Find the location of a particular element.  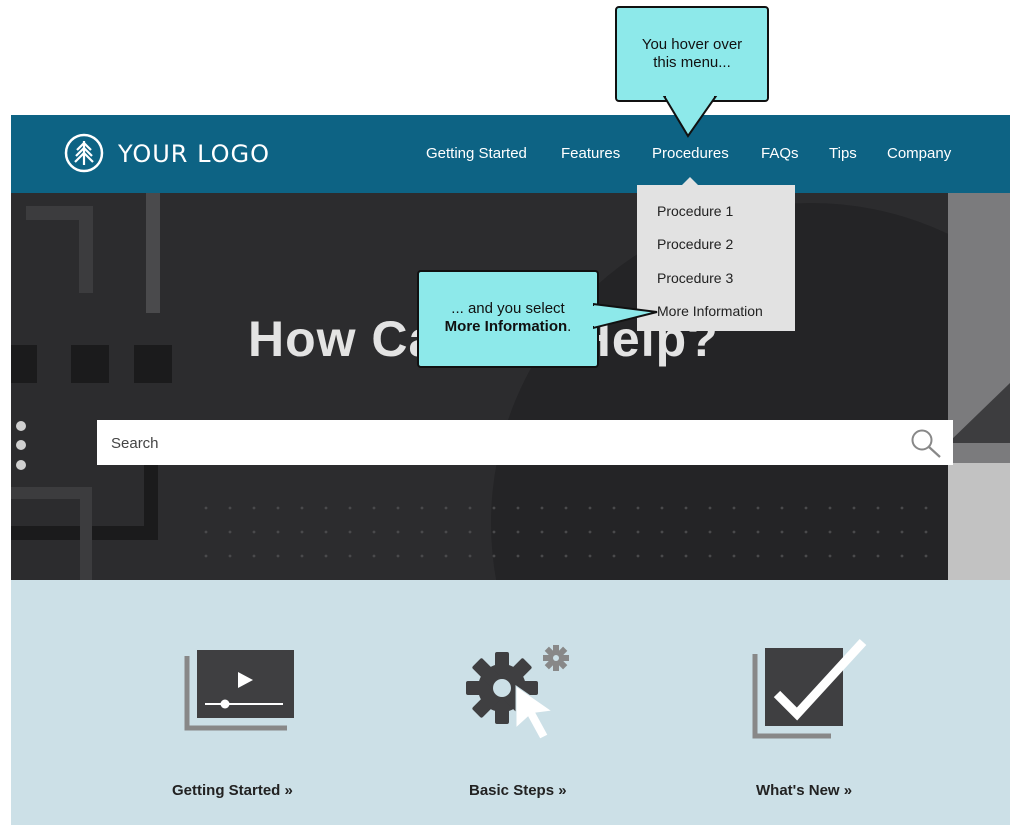

tree-logo-icon is located at coordinates (84, 153).